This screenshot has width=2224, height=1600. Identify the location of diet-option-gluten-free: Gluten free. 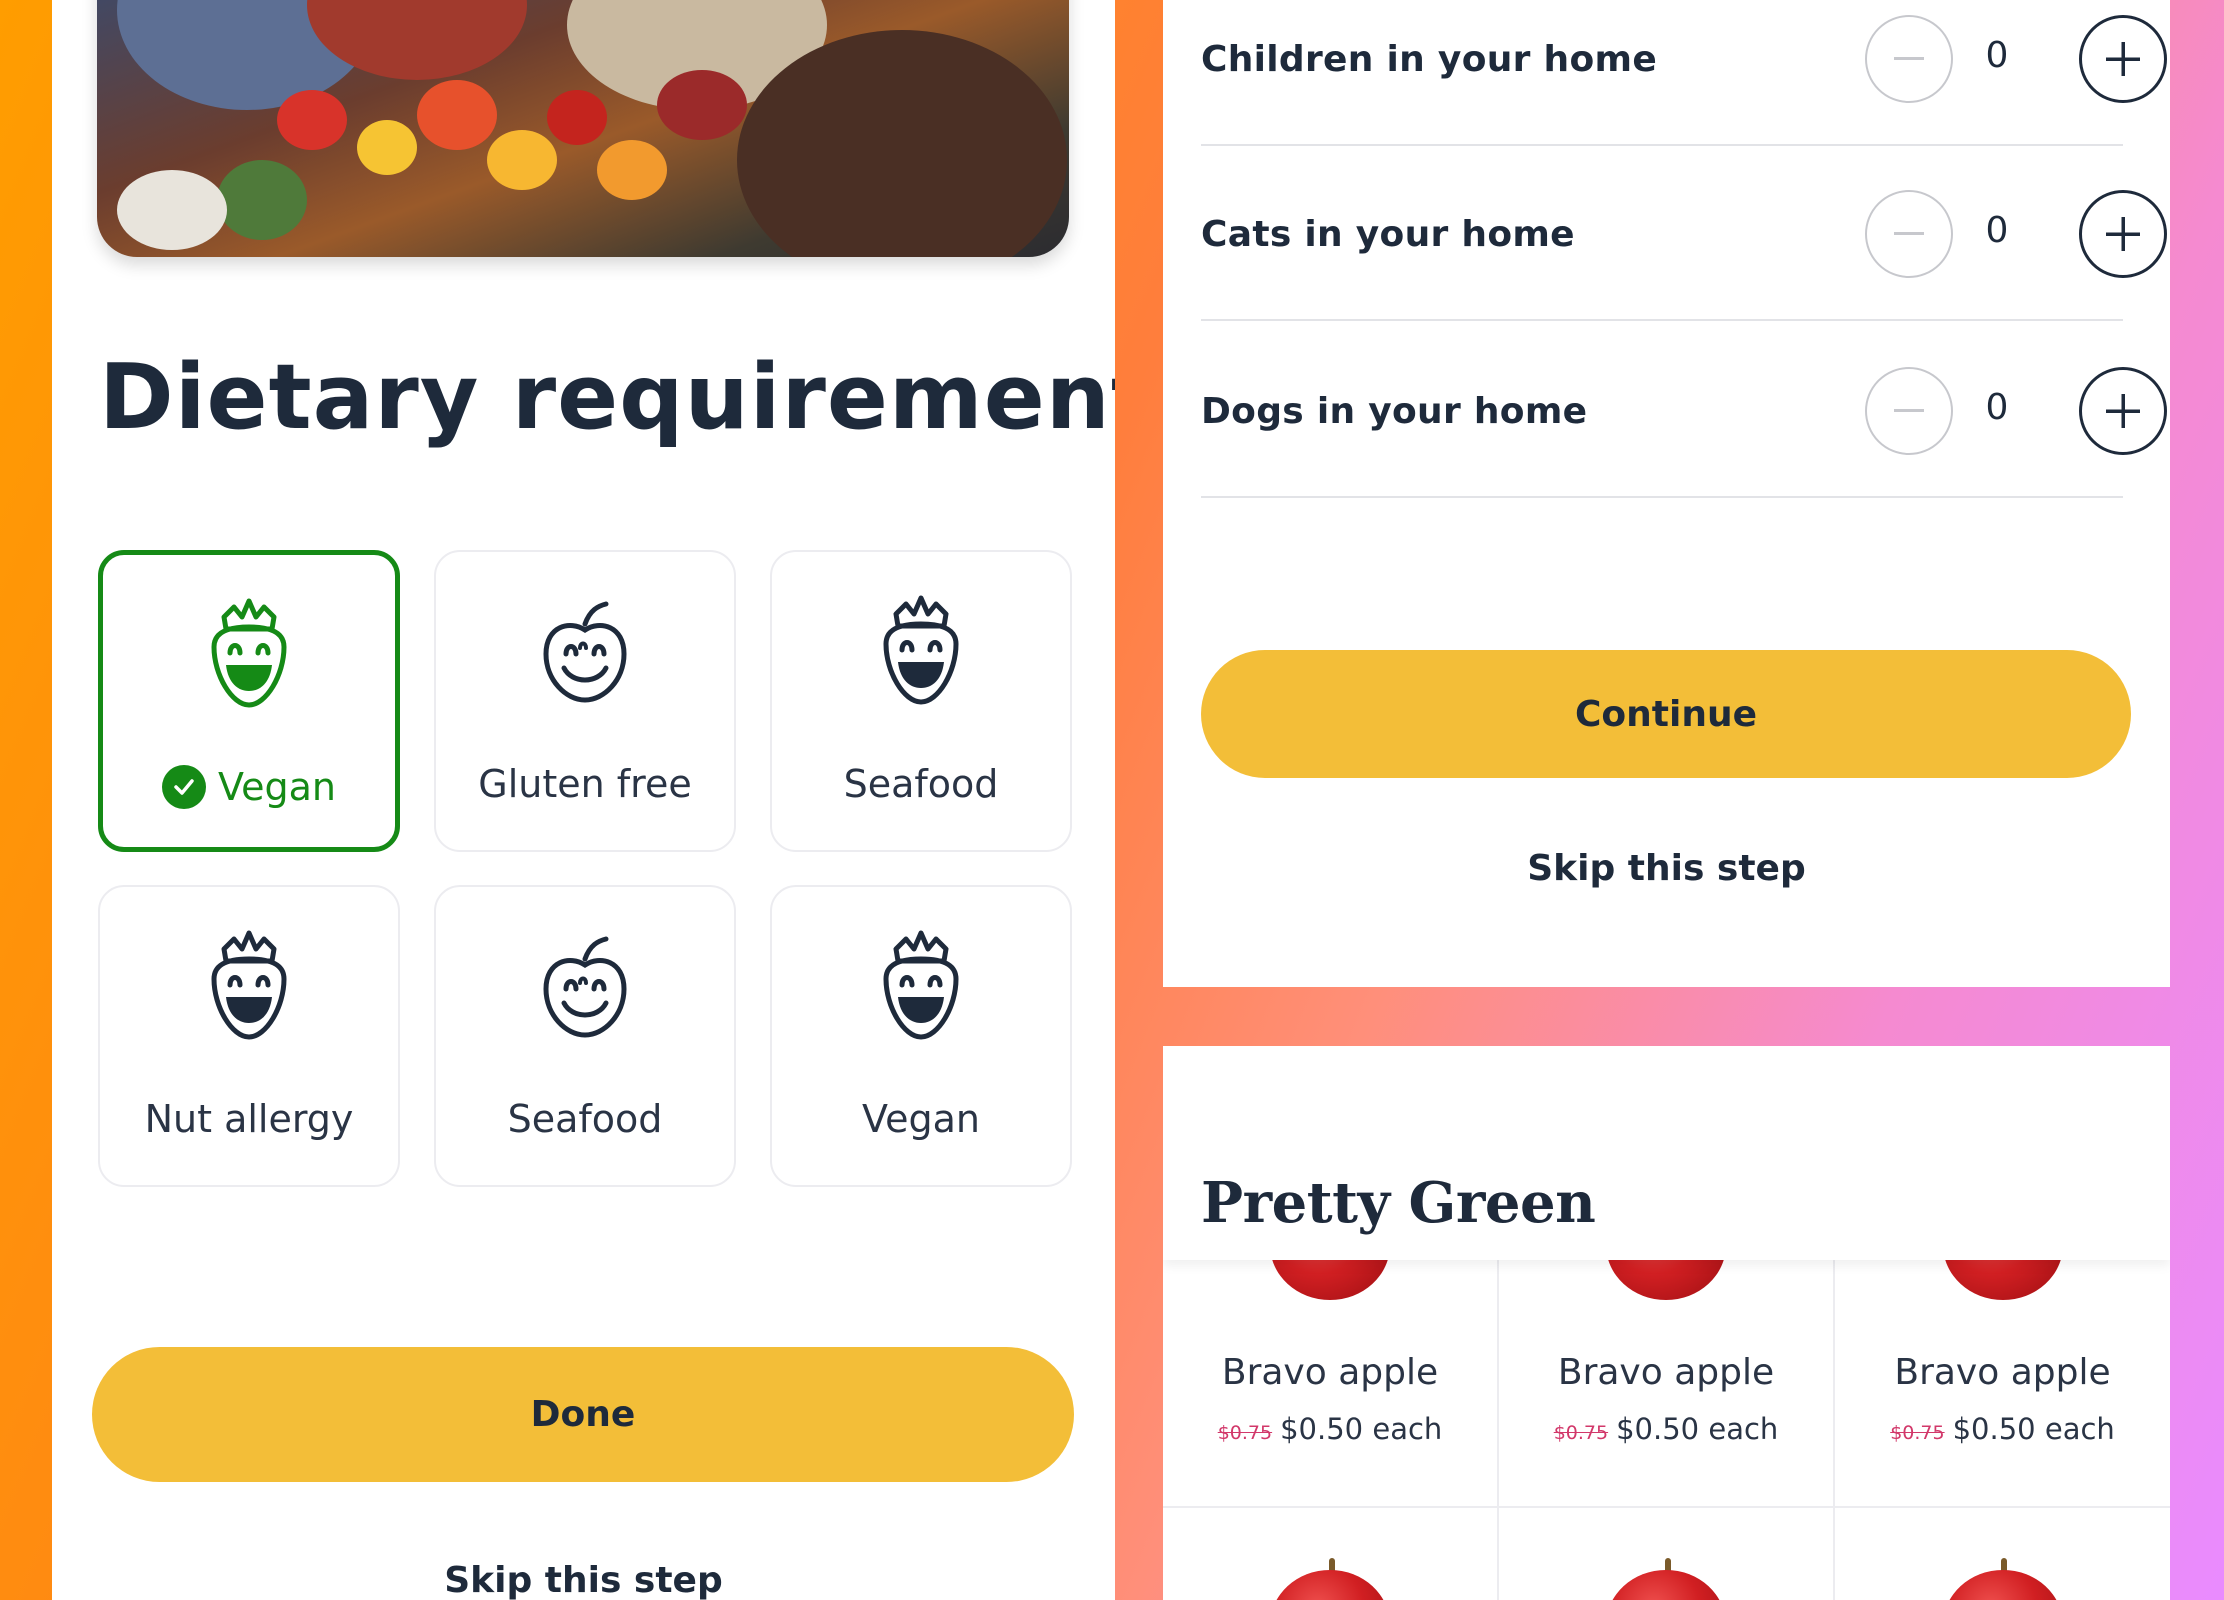
(585, 701).